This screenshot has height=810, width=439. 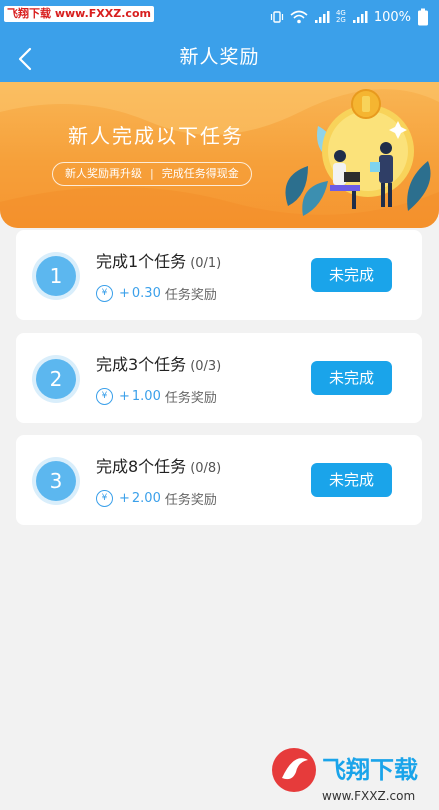 What do you see at coordinates (219, 480) in the screenshot?
I see `task-card-3: 3 完成8个任务 (0/8) ¥ + 2.00 任务奖励 未完成` at bounding box center [219, 480].